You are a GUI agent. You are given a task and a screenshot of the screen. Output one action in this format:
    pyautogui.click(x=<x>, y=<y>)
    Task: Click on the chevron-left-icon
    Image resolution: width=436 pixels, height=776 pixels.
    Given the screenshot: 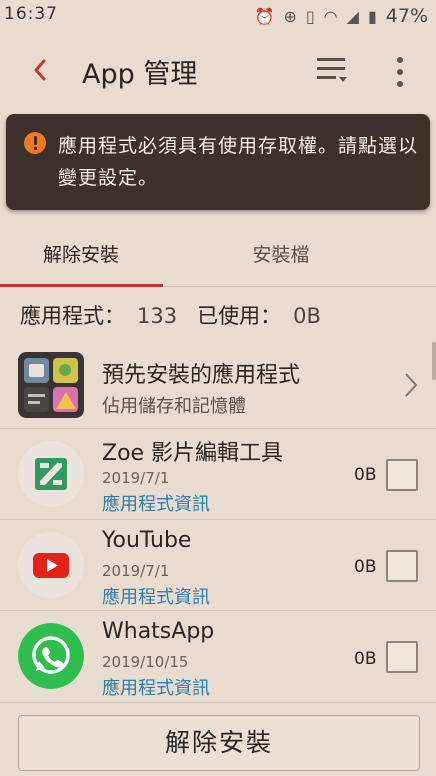 What is the action you would take?
    pyautogui.click(x=40, y=70)
    